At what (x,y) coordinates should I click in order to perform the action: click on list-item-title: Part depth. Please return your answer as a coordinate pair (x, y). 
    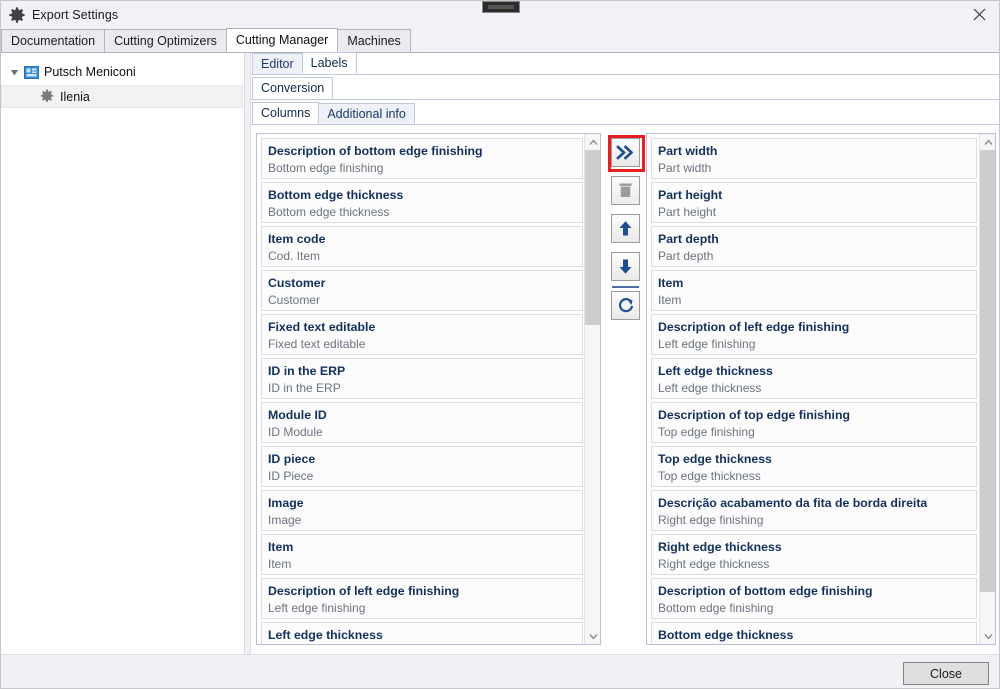
    Looking at the image, I should click on (688, 239).